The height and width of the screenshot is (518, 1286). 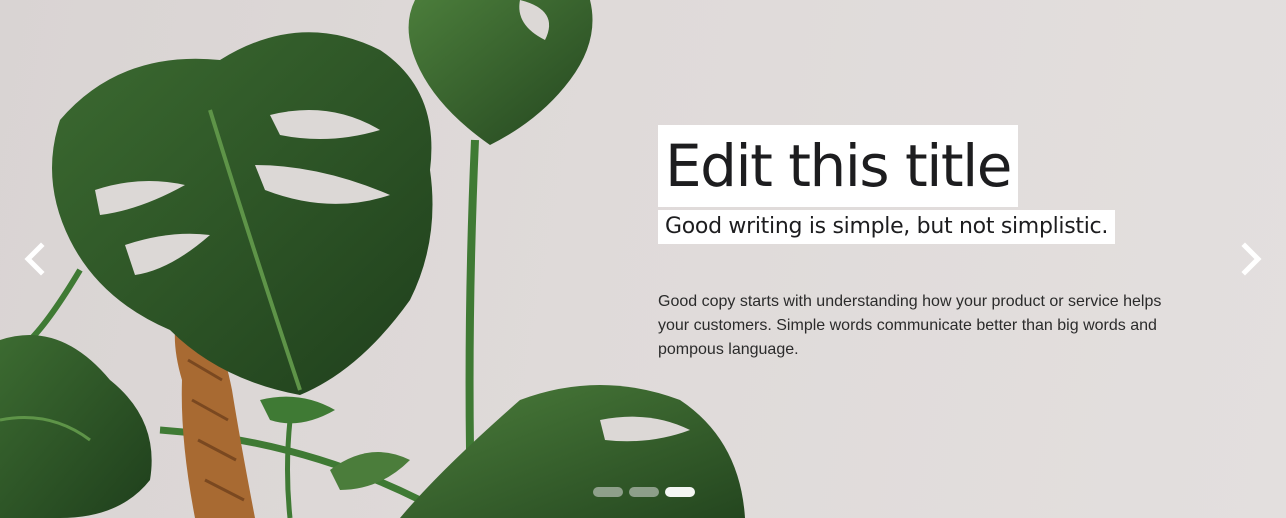 I want to click on chevron-left-icon, so click(x=34, y=259).